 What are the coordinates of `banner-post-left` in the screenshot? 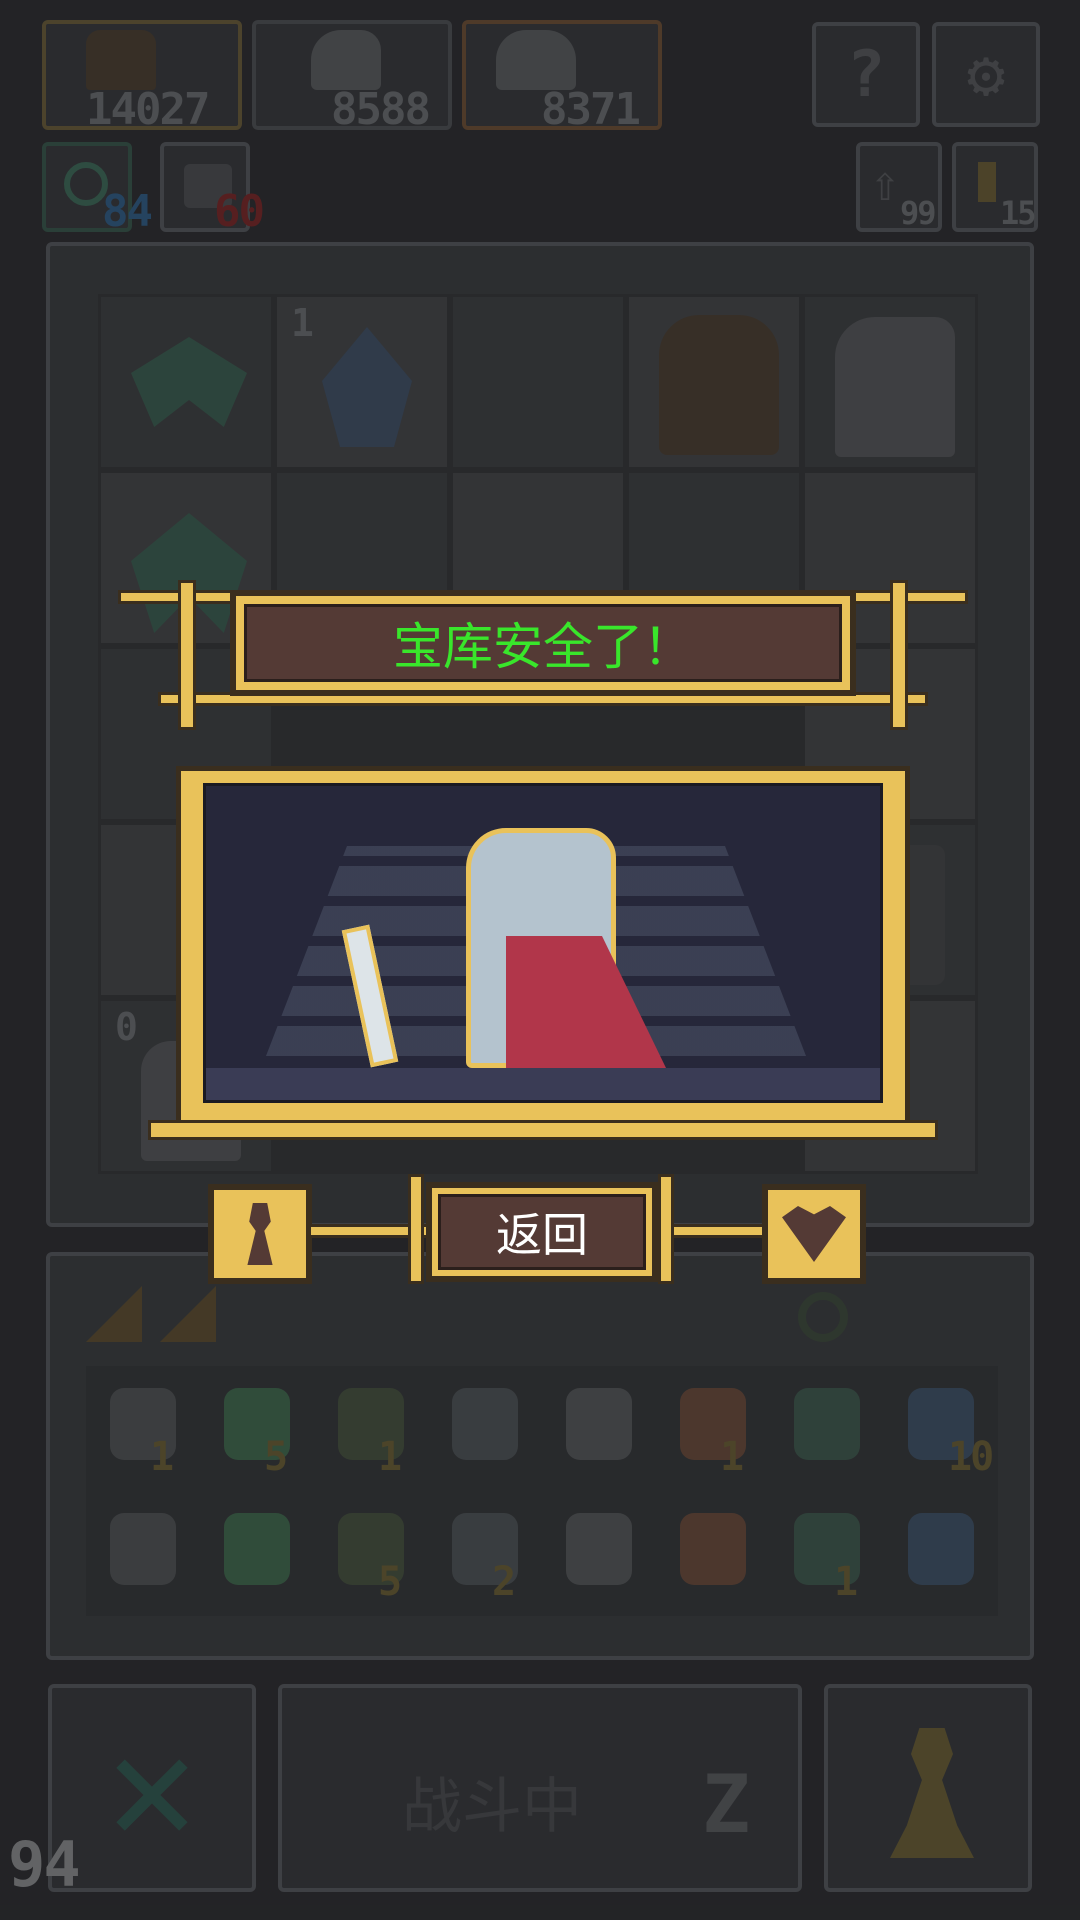 It's located at (187, 655).